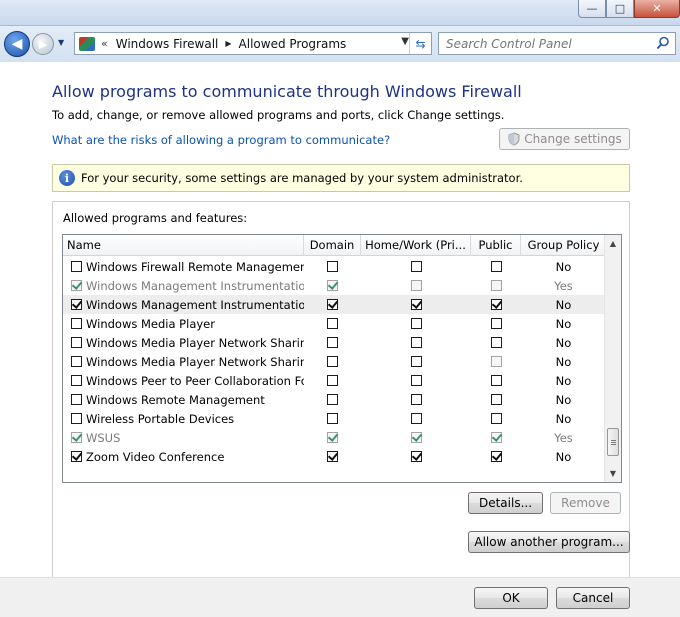 The width and height of the screenshot is (680, 617). I want to click on search-input, so click(546, 43).